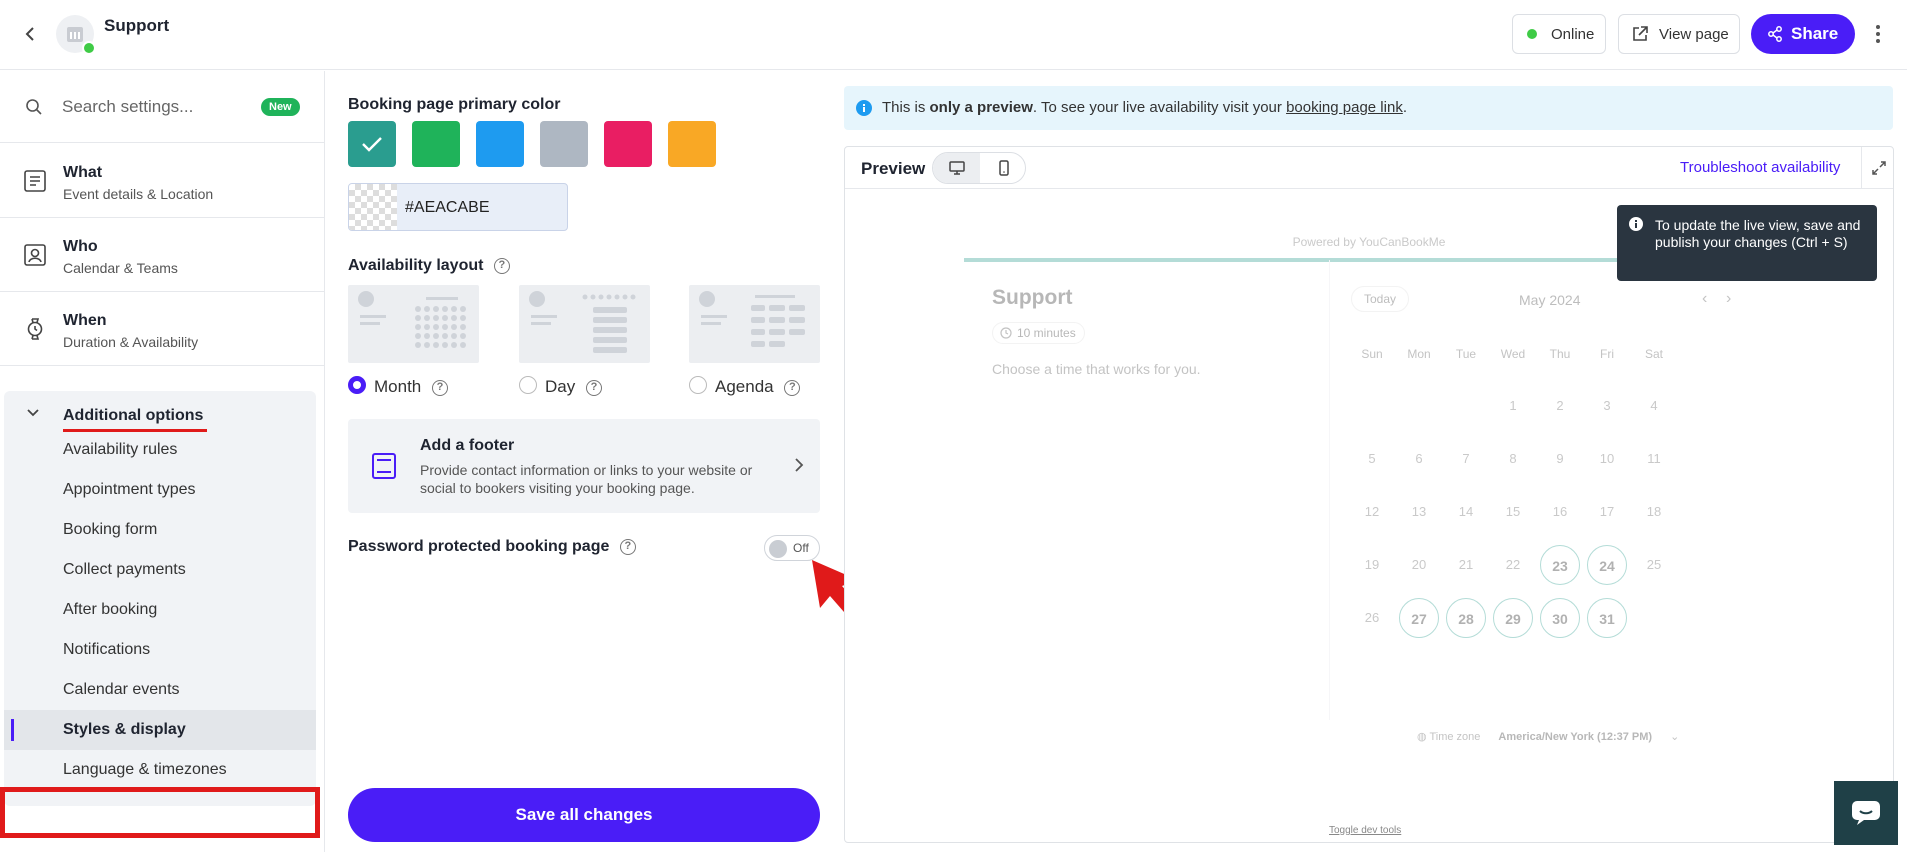 Image resolution: width=1907 pixels, height=852 pixels. I want to click on status-dot-icon, so click(1532, 34).